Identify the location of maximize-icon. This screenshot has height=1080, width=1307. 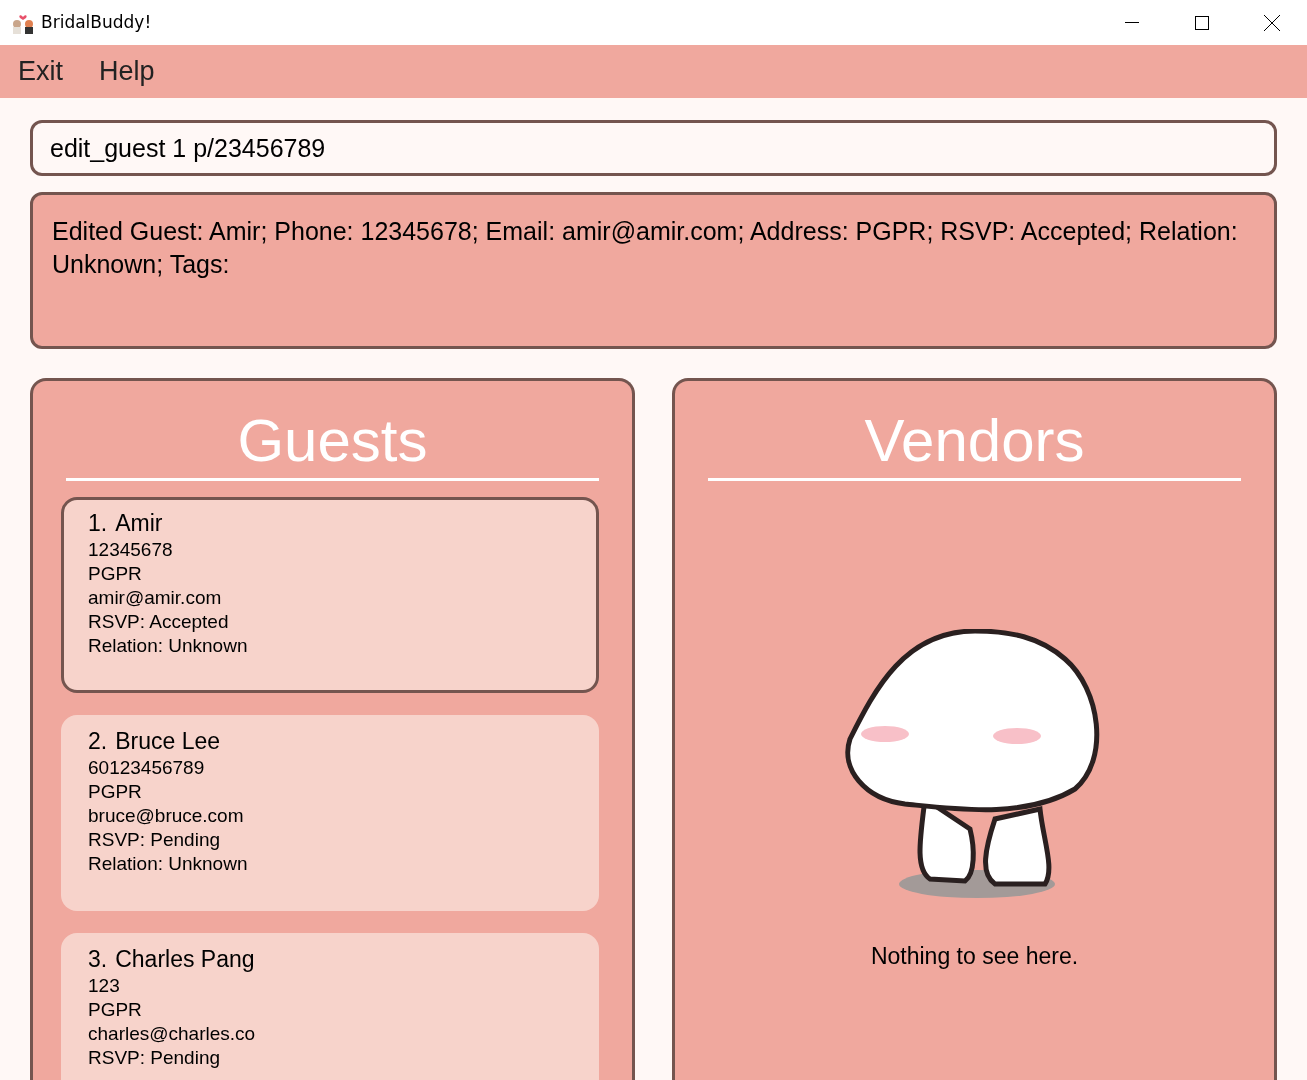
(1202, 22).